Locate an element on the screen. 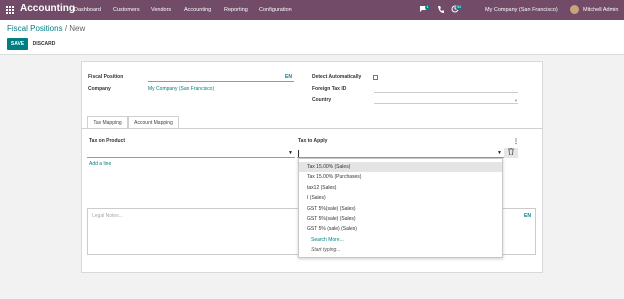  company-switcher: My Company (San Francisco) is located at coordinates (521, 10).